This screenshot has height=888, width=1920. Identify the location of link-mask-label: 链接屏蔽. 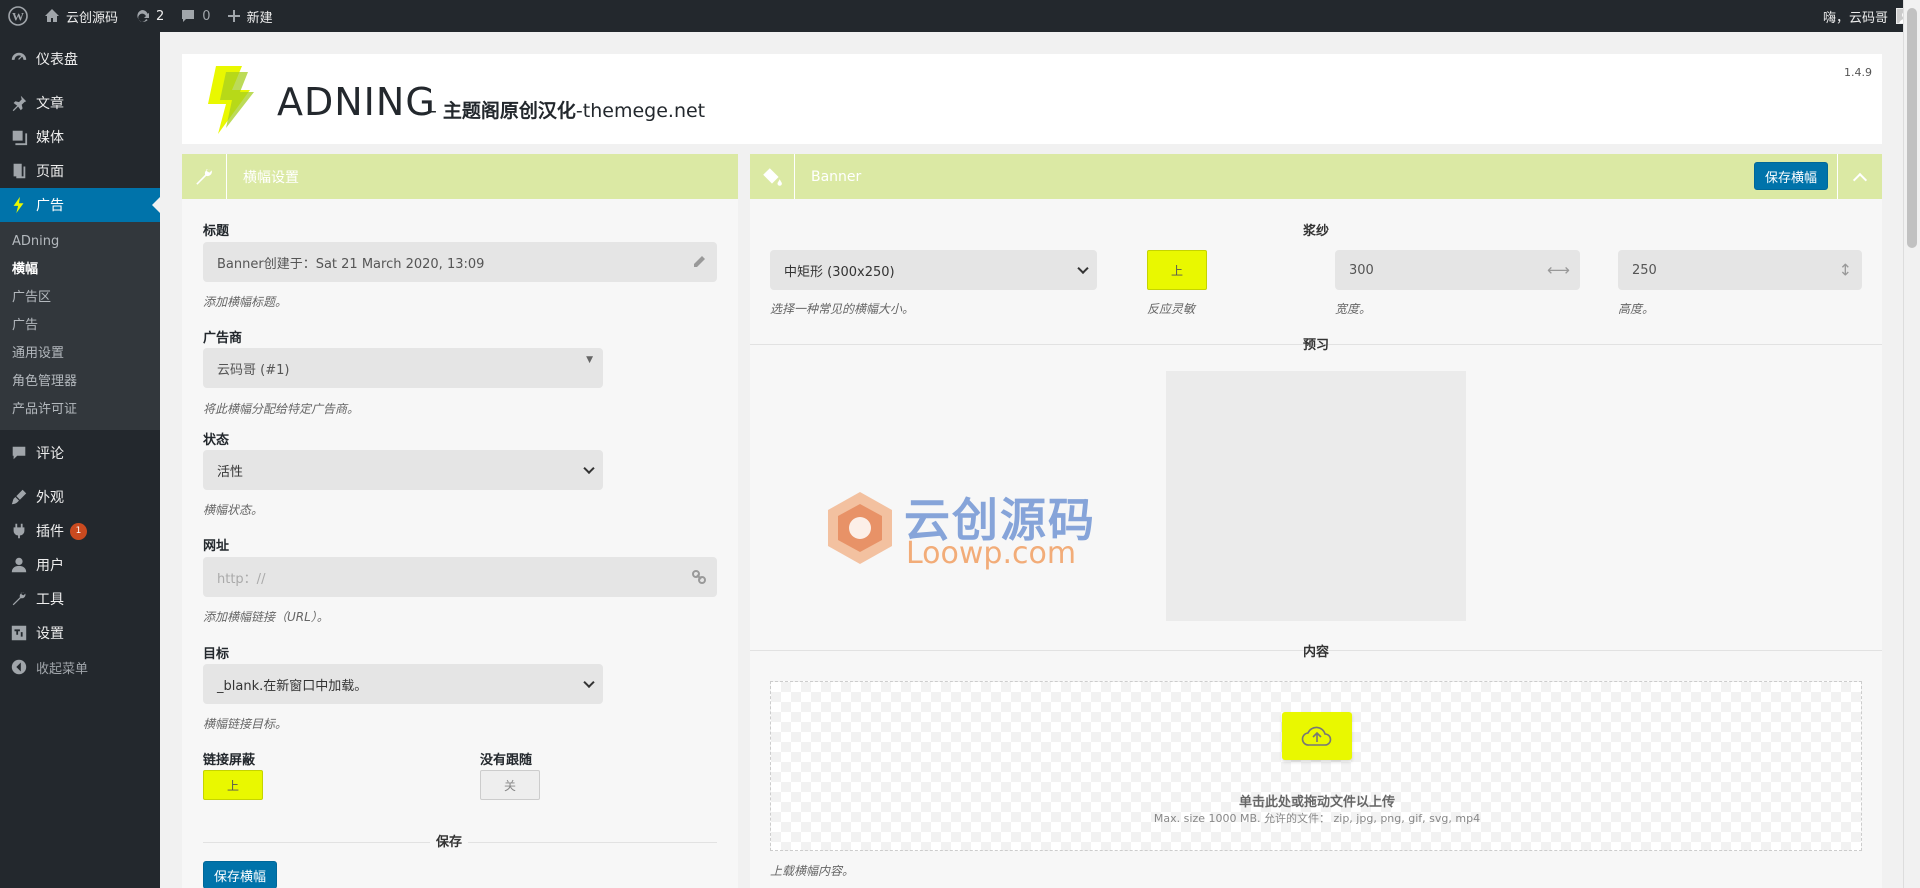
(229, 760).